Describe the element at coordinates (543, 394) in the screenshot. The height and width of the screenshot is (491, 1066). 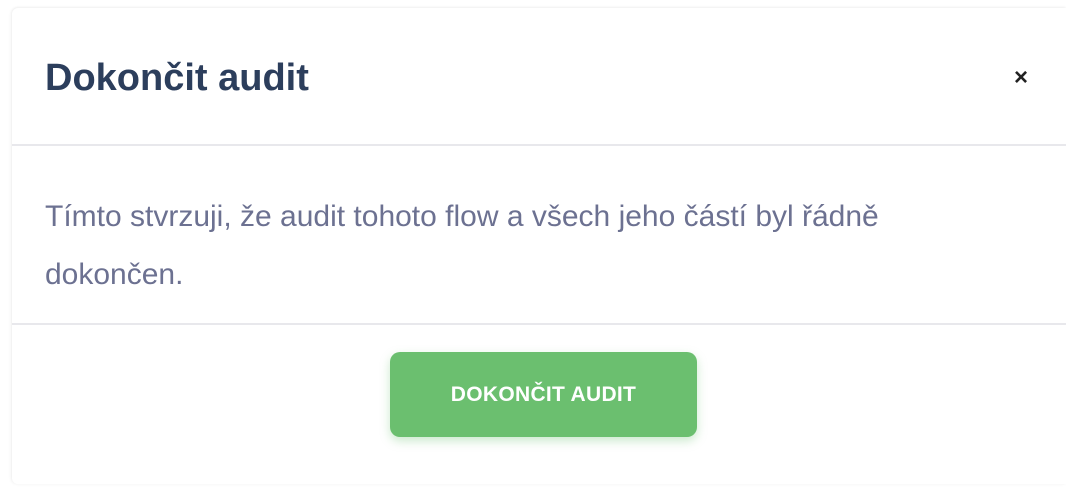
I see `complete-audit-button: DOKONČIT AUDIT` at that location.